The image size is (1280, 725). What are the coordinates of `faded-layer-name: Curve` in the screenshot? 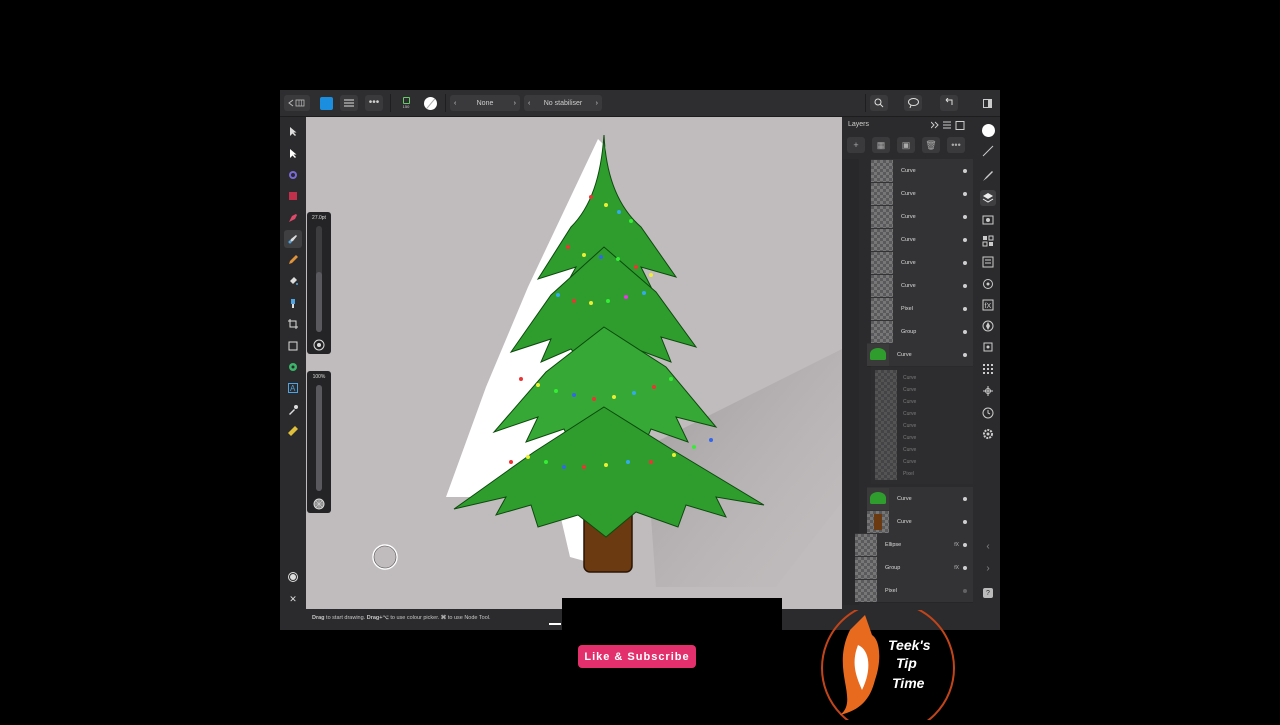 It's located at (910, 390).